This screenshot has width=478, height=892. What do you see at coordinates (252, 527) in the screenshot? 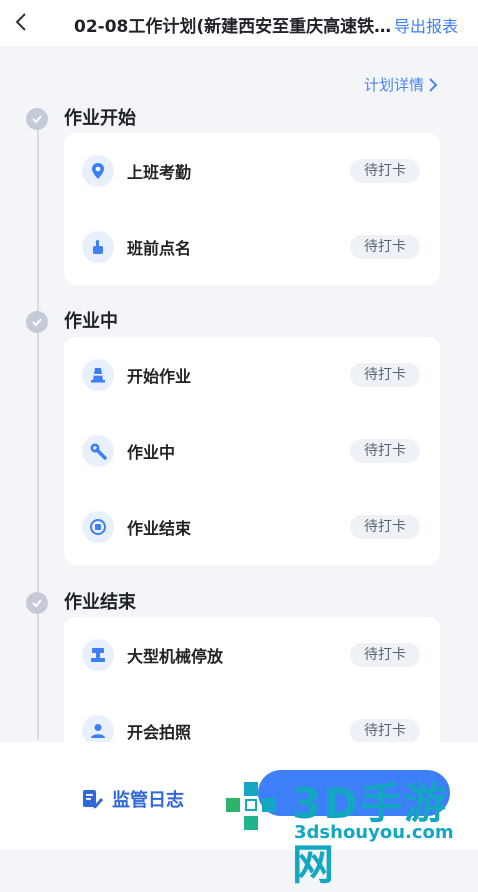
I see `task-row-end-work: 作业结束 待打卡` at bounding box center [252, 527].